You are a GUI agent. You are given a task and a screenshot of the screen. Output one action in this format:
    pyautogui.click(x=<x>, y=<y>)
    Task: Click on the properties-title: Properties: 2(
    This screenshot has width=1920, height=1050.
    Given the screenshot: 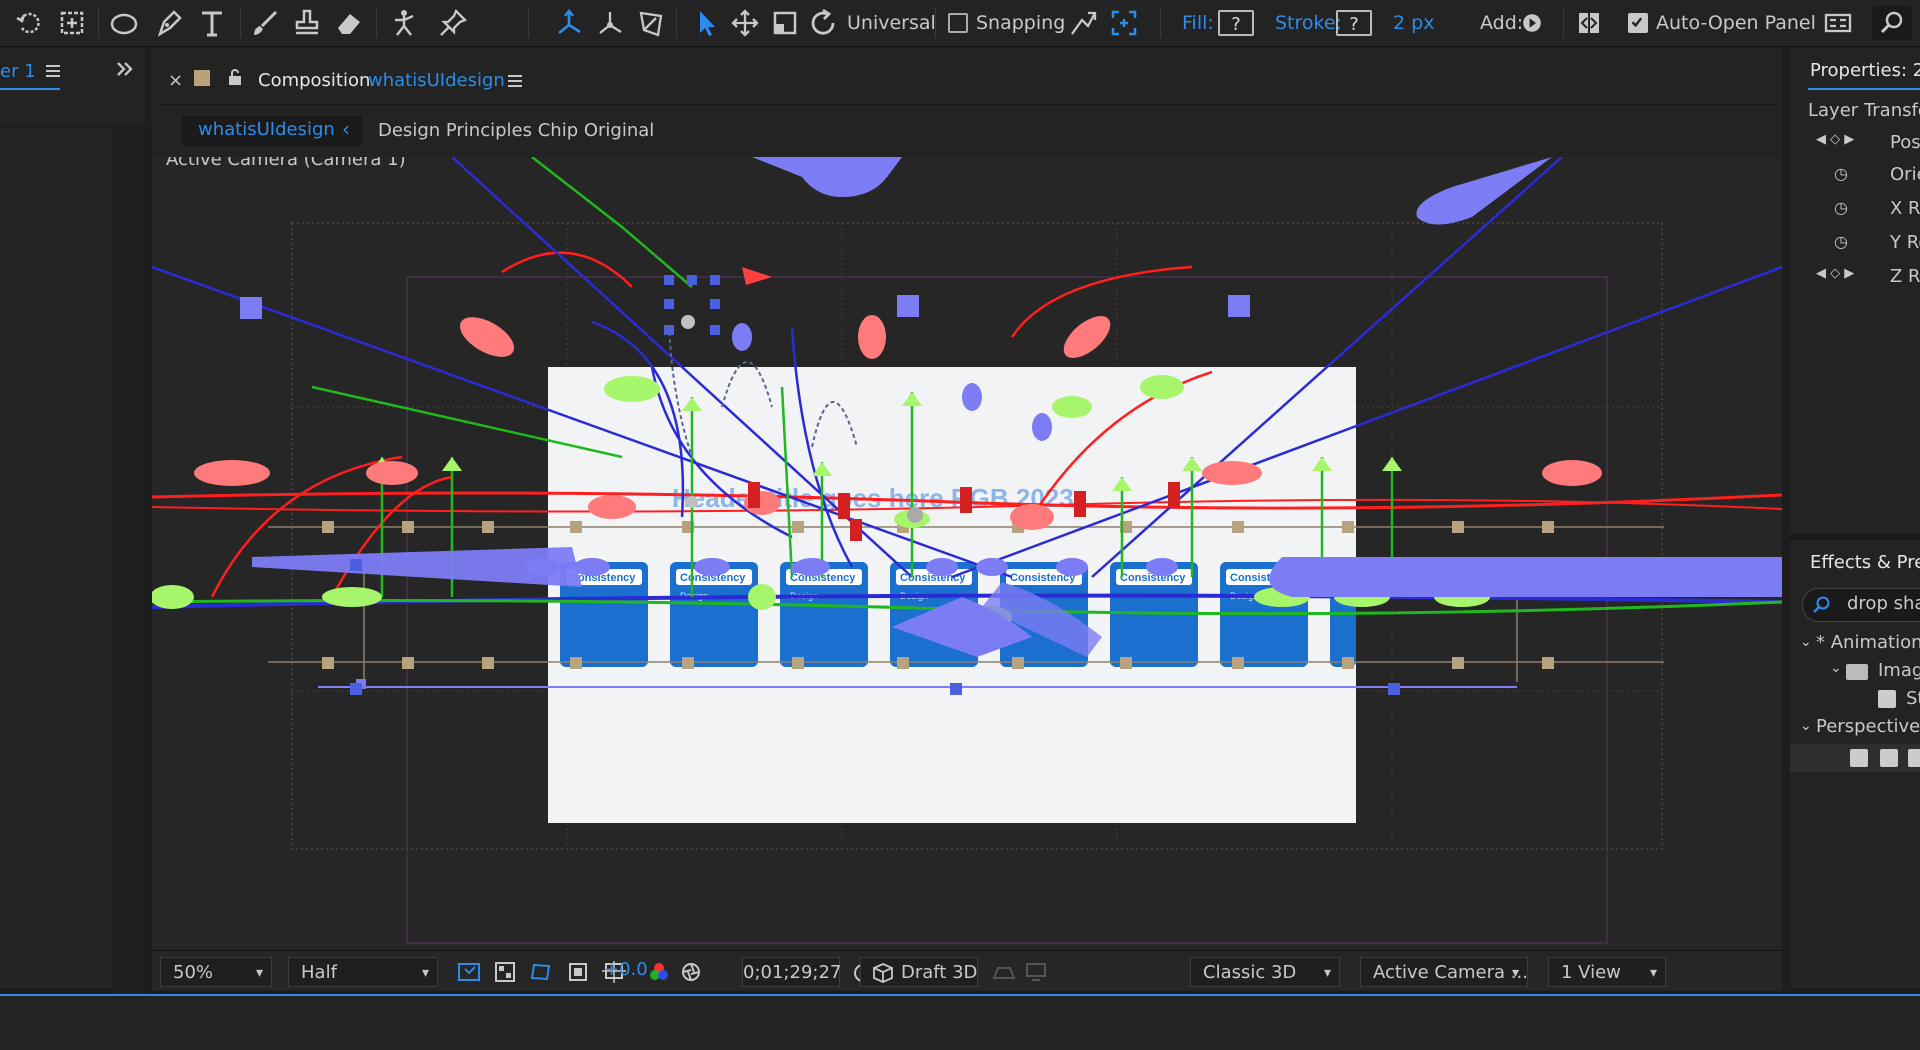 What is the action you would take?
    pyautogui.click(x=1865, y=70)
    